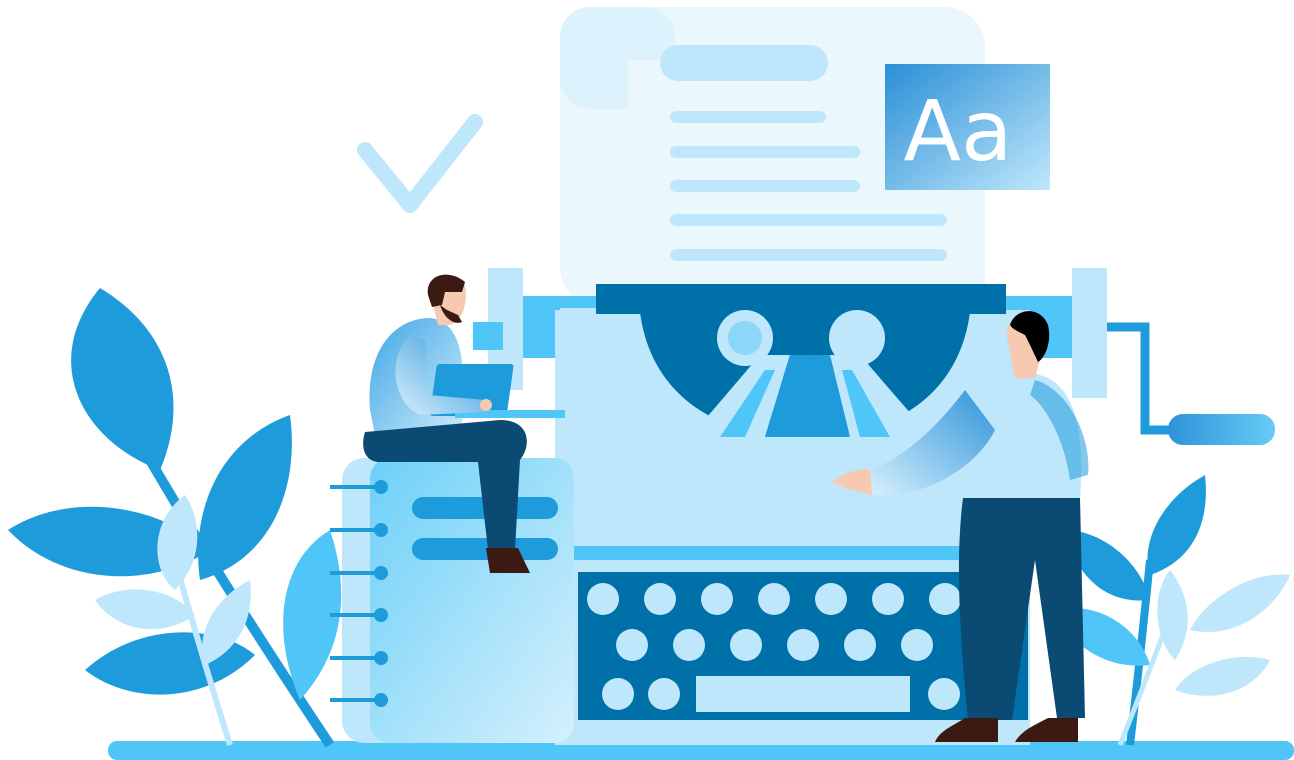  I want to click on carriage-lever-handle, so click(1221, 429).